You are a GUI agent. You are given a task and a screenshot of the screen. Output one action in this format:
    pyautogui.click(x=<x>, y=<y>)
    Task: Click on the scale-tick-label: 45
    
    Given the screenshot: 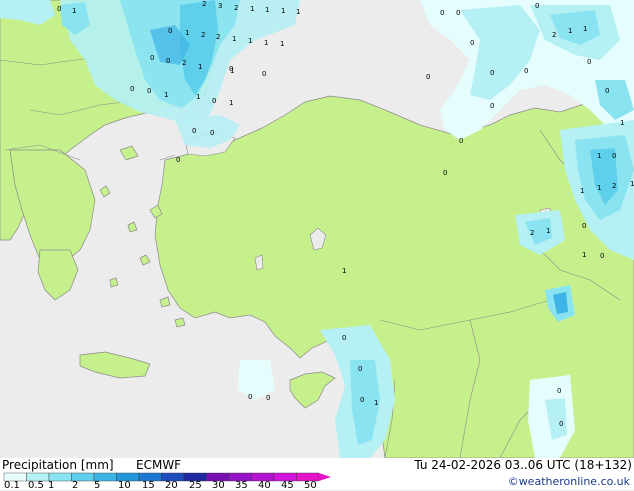 What is the action you would take?
    pyautogui.click(x=287, y=485)
    